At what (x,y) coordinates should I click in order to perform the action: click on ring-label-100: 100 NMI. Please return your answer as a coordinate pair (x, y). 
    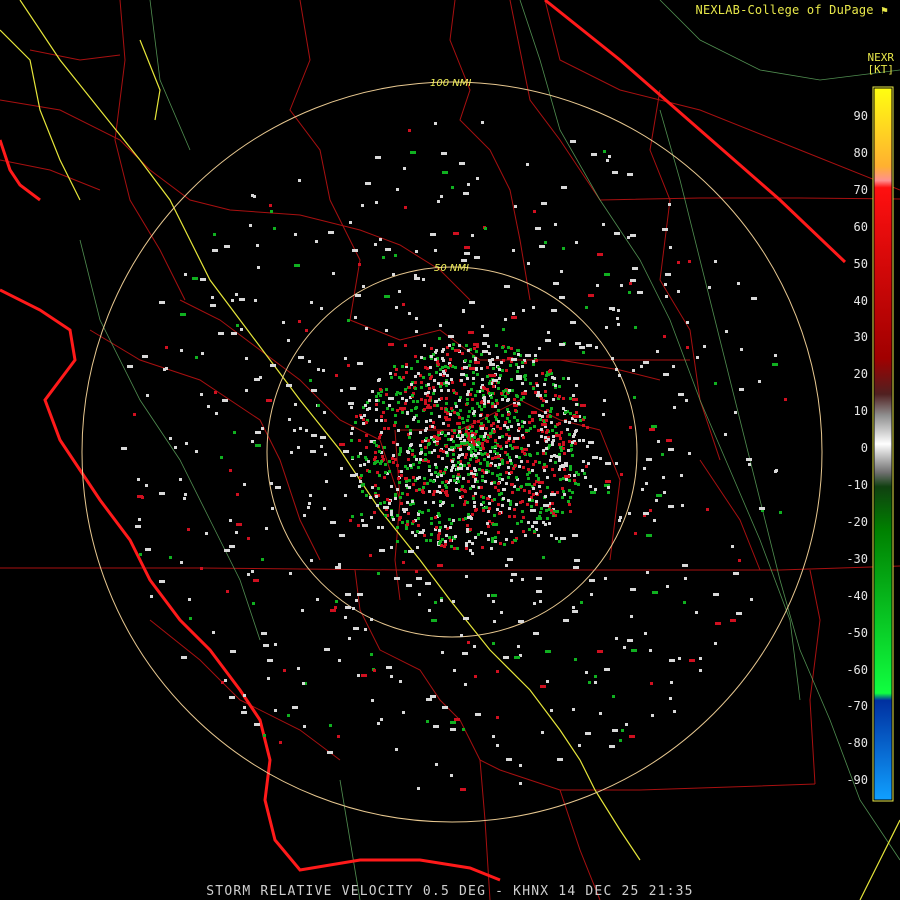
    Looking at the image, I should click on (450, 83).